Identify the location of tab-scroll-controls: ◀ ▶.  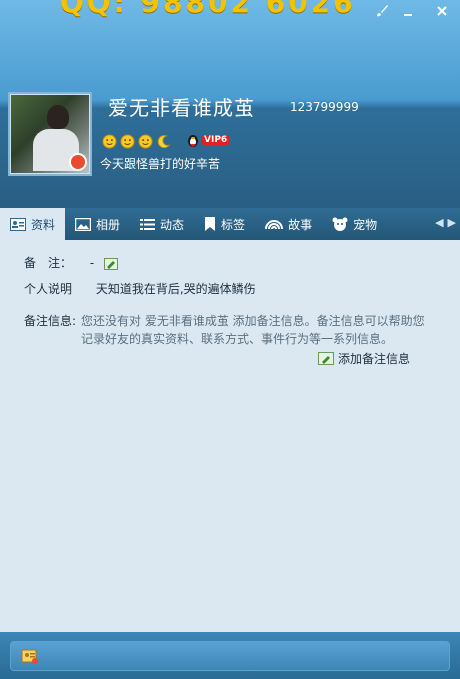
(445, 222).